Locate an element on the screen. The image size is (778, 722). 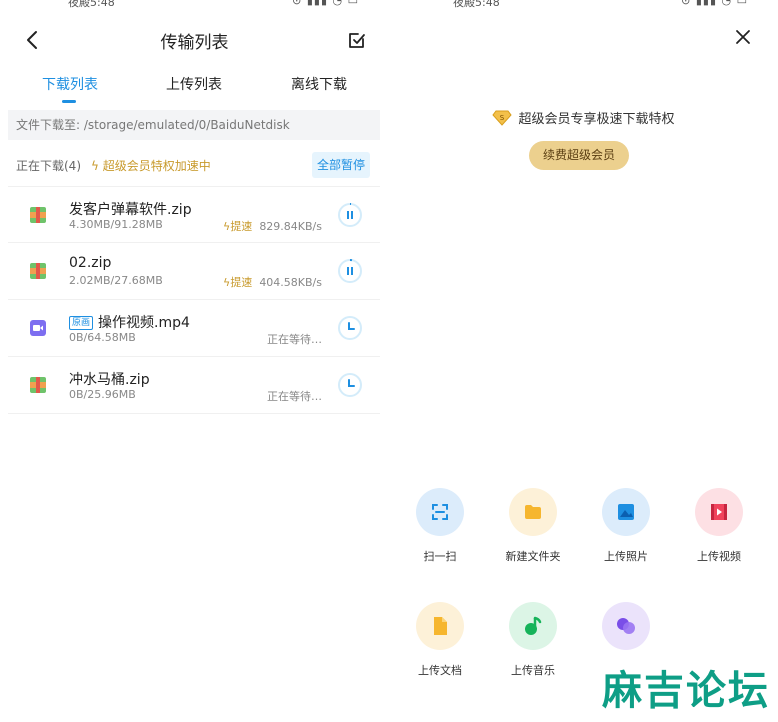
file-name: 原画 操作视频.mp4 is located at coordinates (129, 322).